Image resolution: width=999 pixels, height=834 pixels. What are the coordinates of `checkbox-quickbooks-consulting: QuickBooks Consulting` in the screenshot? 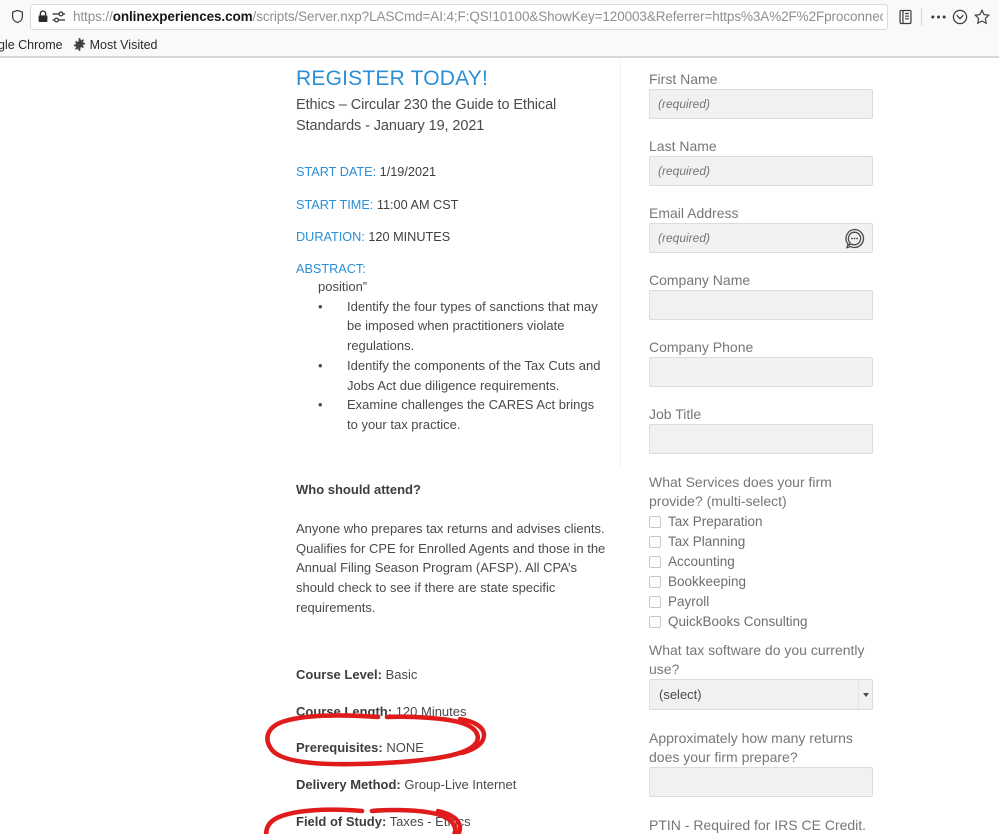 It's located at (761, 621).